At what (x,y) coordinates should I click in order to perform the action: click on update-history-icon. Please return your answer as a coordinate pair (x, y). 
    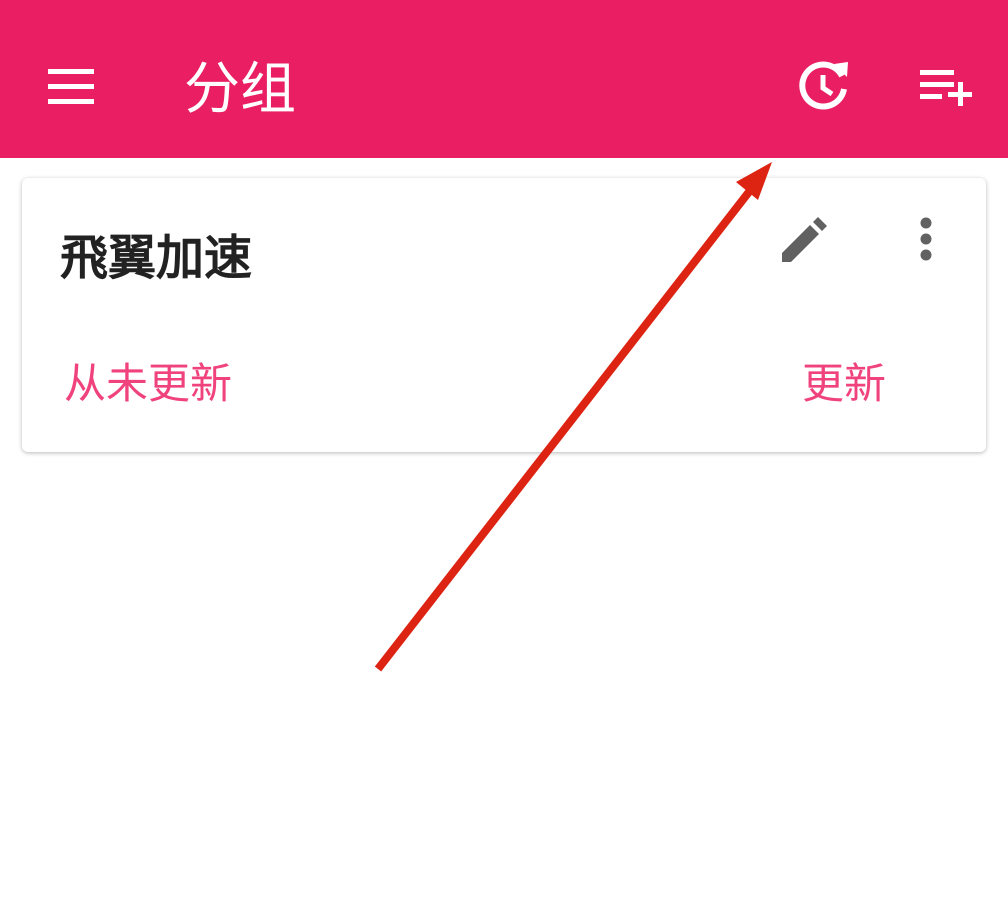
    Looking at the image, I should click on (823, 85).